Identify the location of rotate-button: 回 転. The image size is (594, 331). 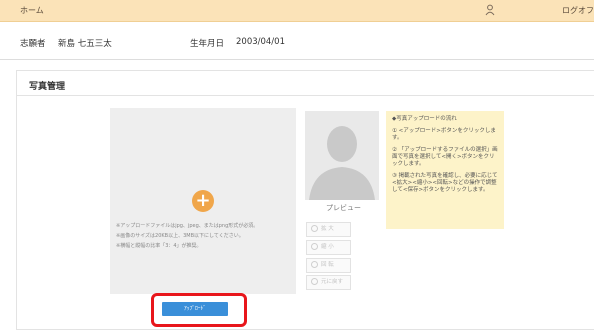
(328, 265).